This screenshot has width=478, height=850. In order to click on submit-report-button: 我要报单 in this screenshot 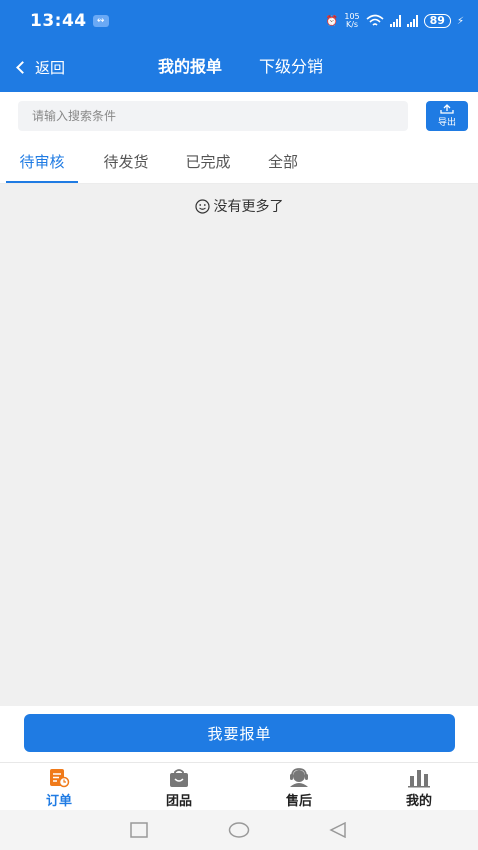, I will do `click(239, 733)`.